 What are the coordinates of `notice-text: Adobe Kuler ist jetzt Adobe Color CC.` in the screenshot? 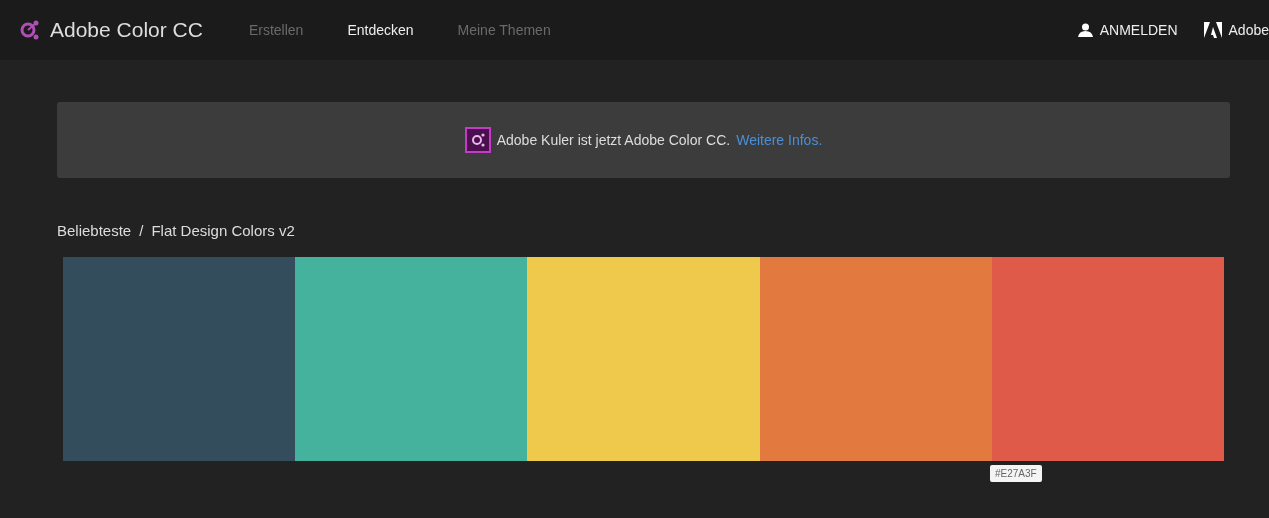 It's located at (613, 140).